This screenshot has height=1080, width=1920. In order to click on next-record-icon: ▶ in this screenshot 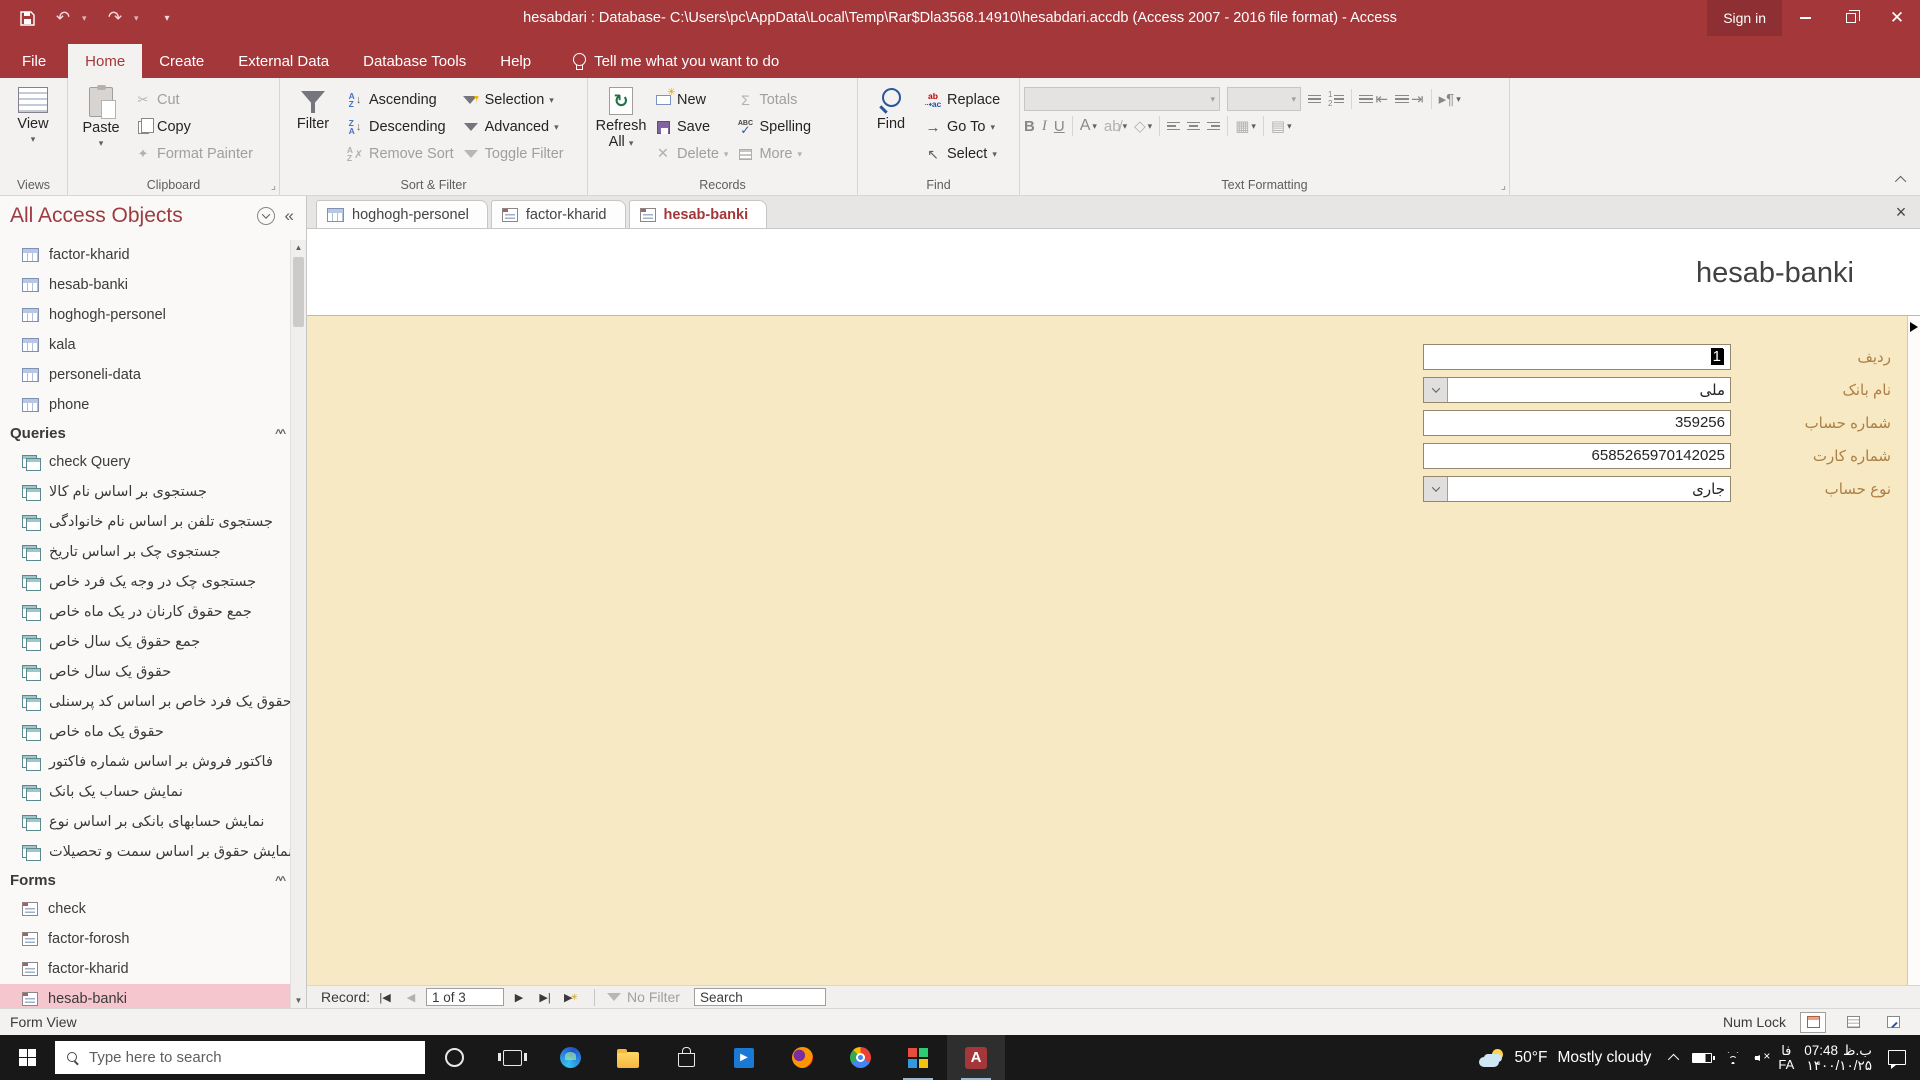, I will do `click(519, 997)`.